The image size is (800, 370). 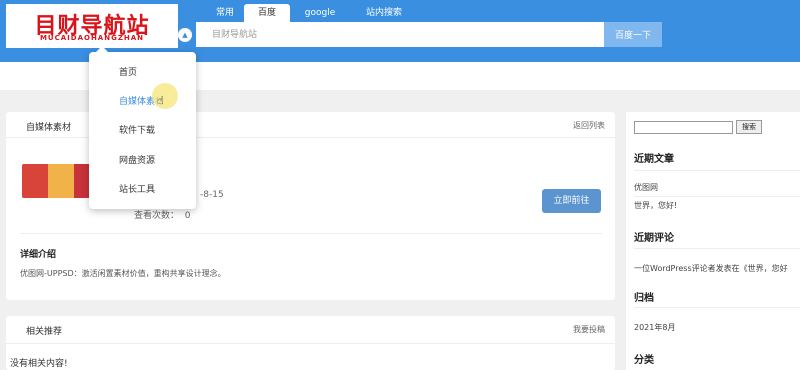 I want to click on related-header: 相关推荐 我要投稿, so click(x=310, y=330).